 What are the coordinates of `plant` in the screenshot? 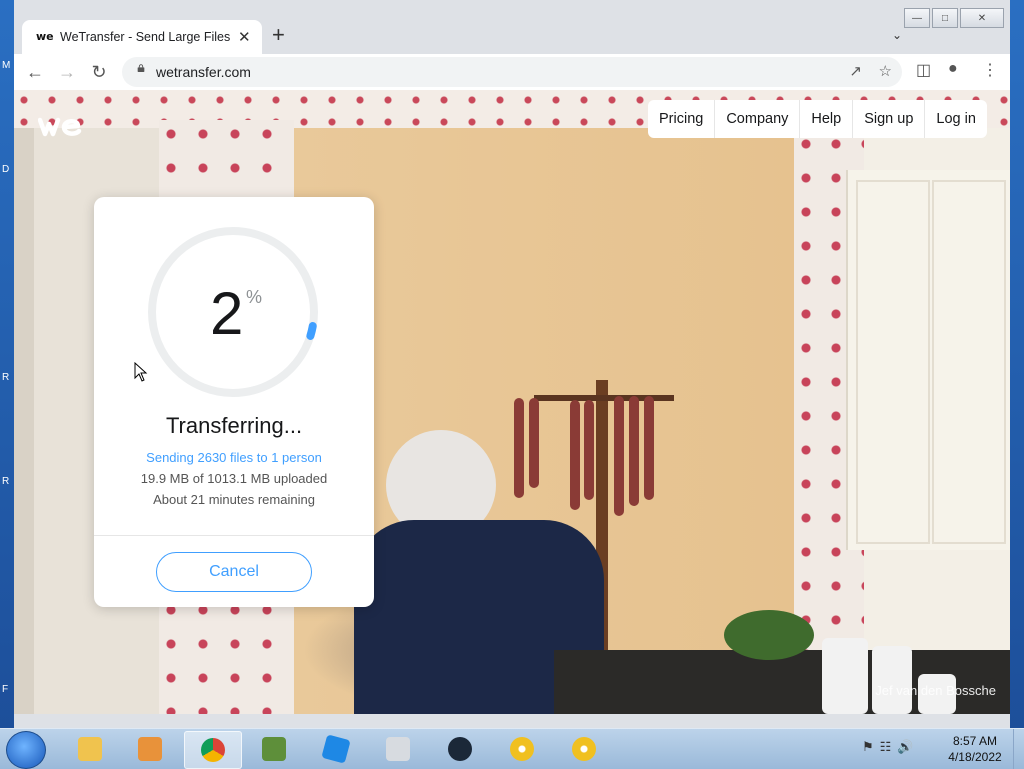 It's located at (769, 635).